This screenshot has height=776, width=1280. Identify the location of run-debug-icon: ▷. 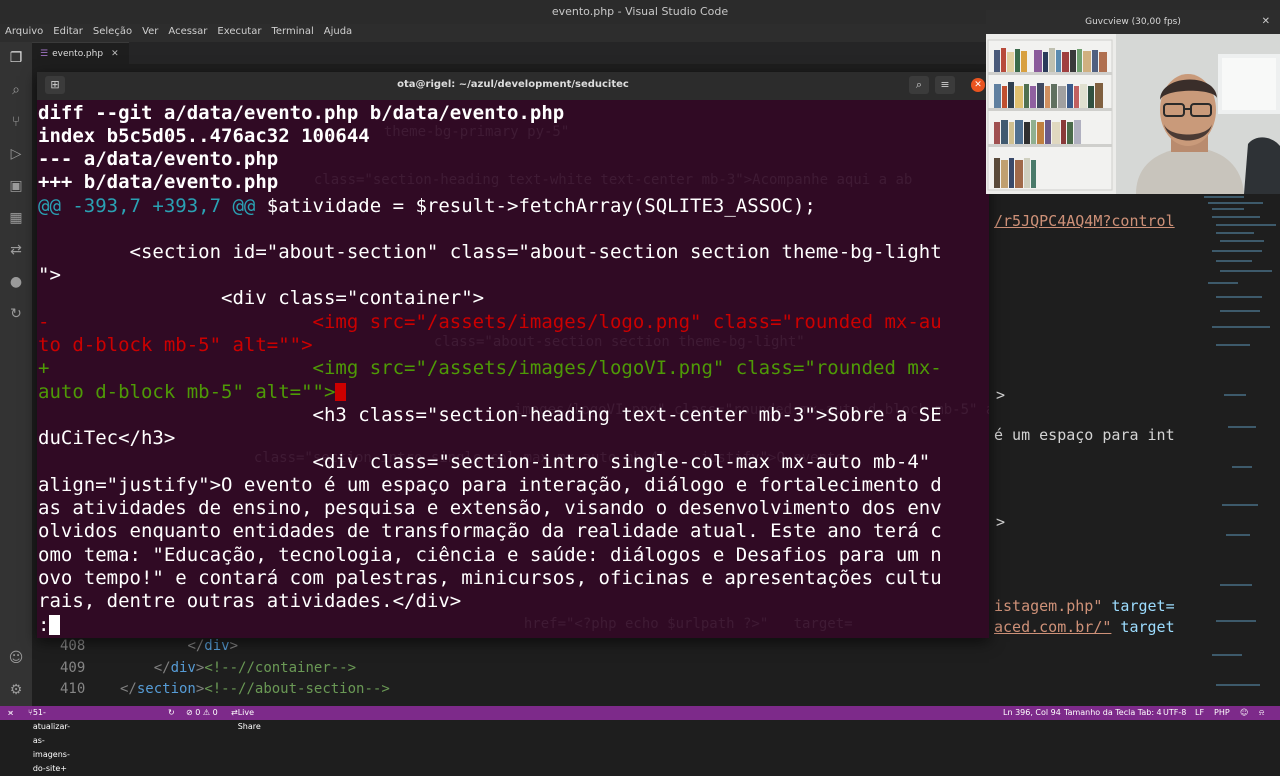
(16, 154).